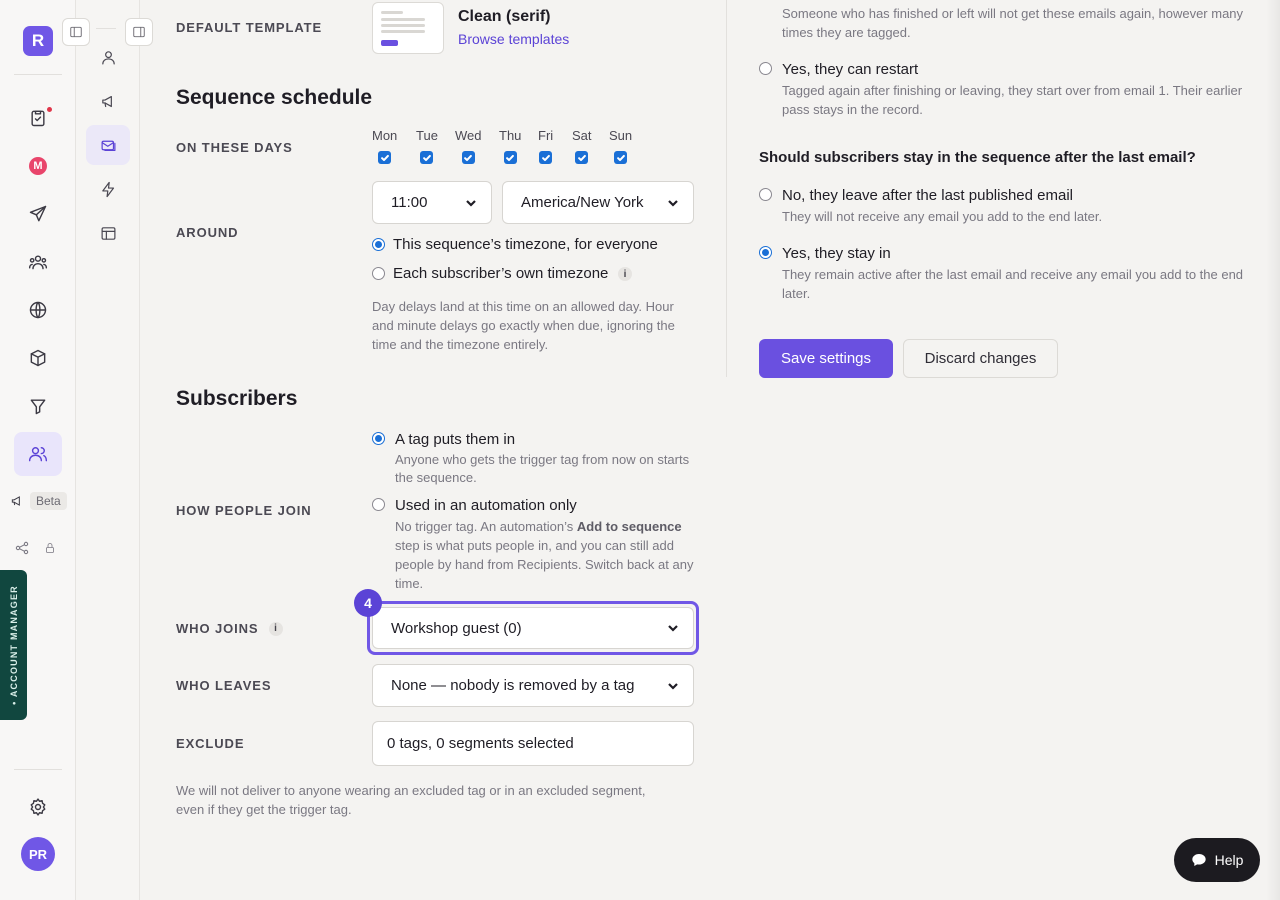 This screenshot has width=1280, height=900. I want to click on tz-subscriber-radio, so click(378, 273).